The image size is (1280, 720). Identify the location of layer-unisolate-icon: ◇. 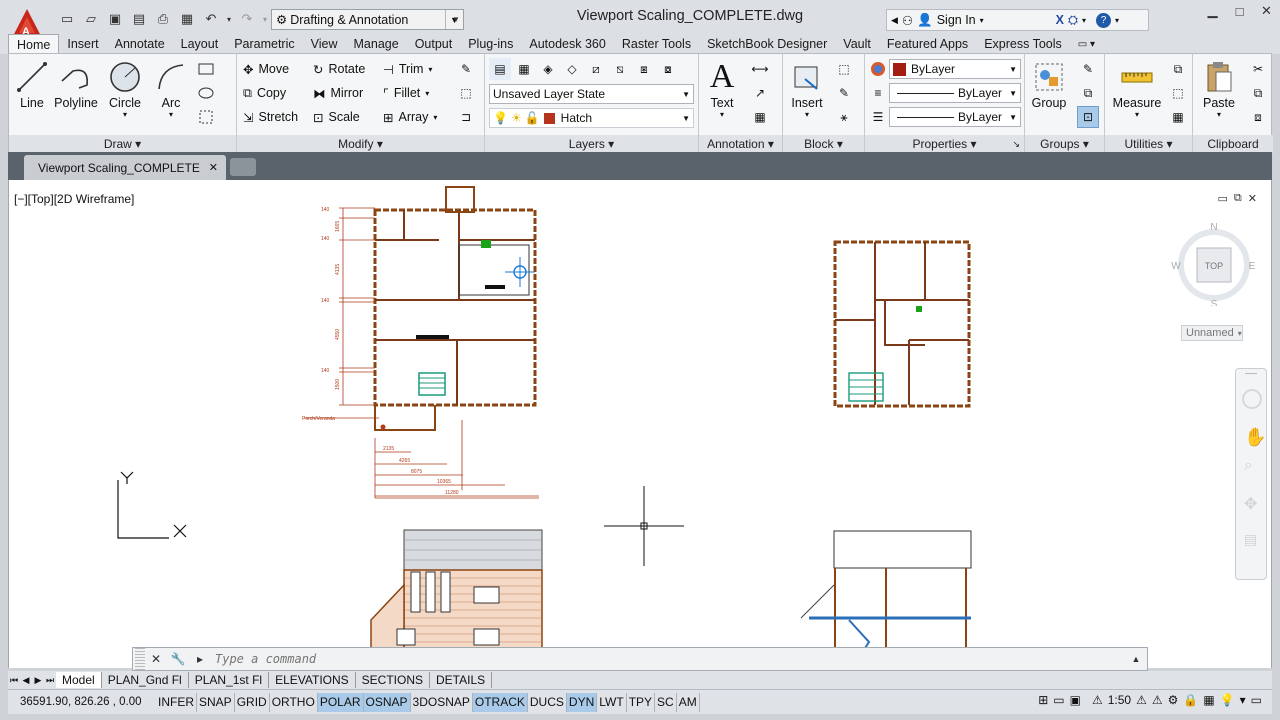
(572, 69).